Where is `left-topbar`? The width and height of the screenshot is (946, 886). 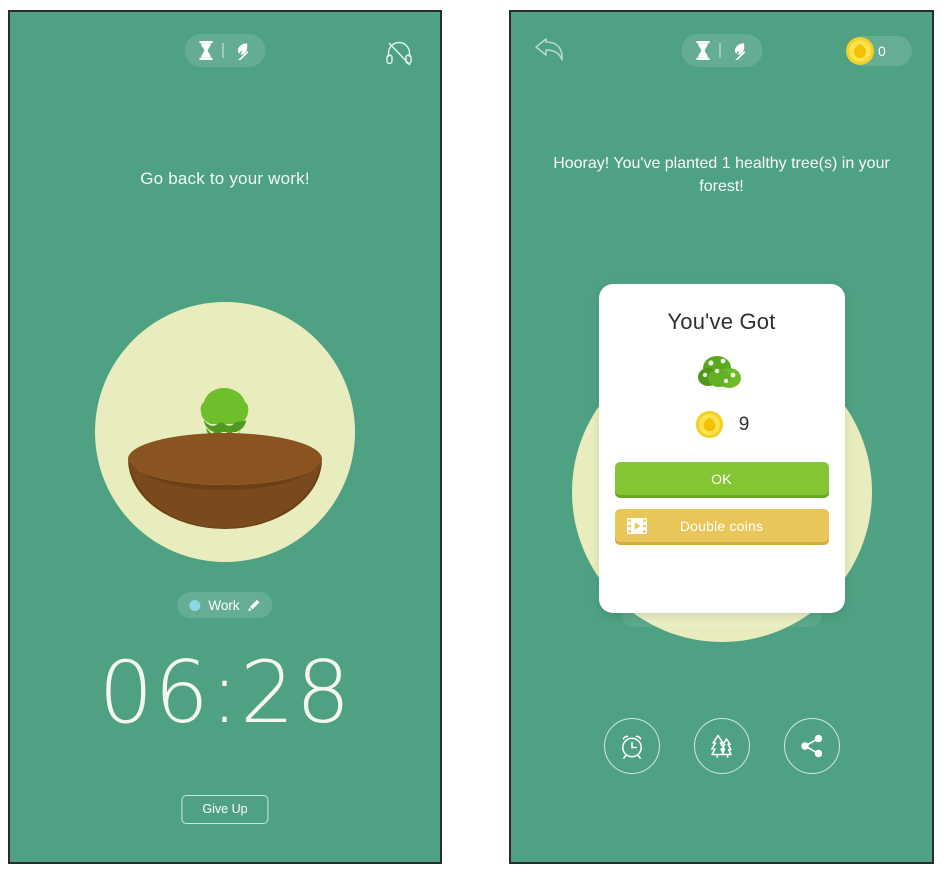 left-topbar is located at coordinates (225, 47).